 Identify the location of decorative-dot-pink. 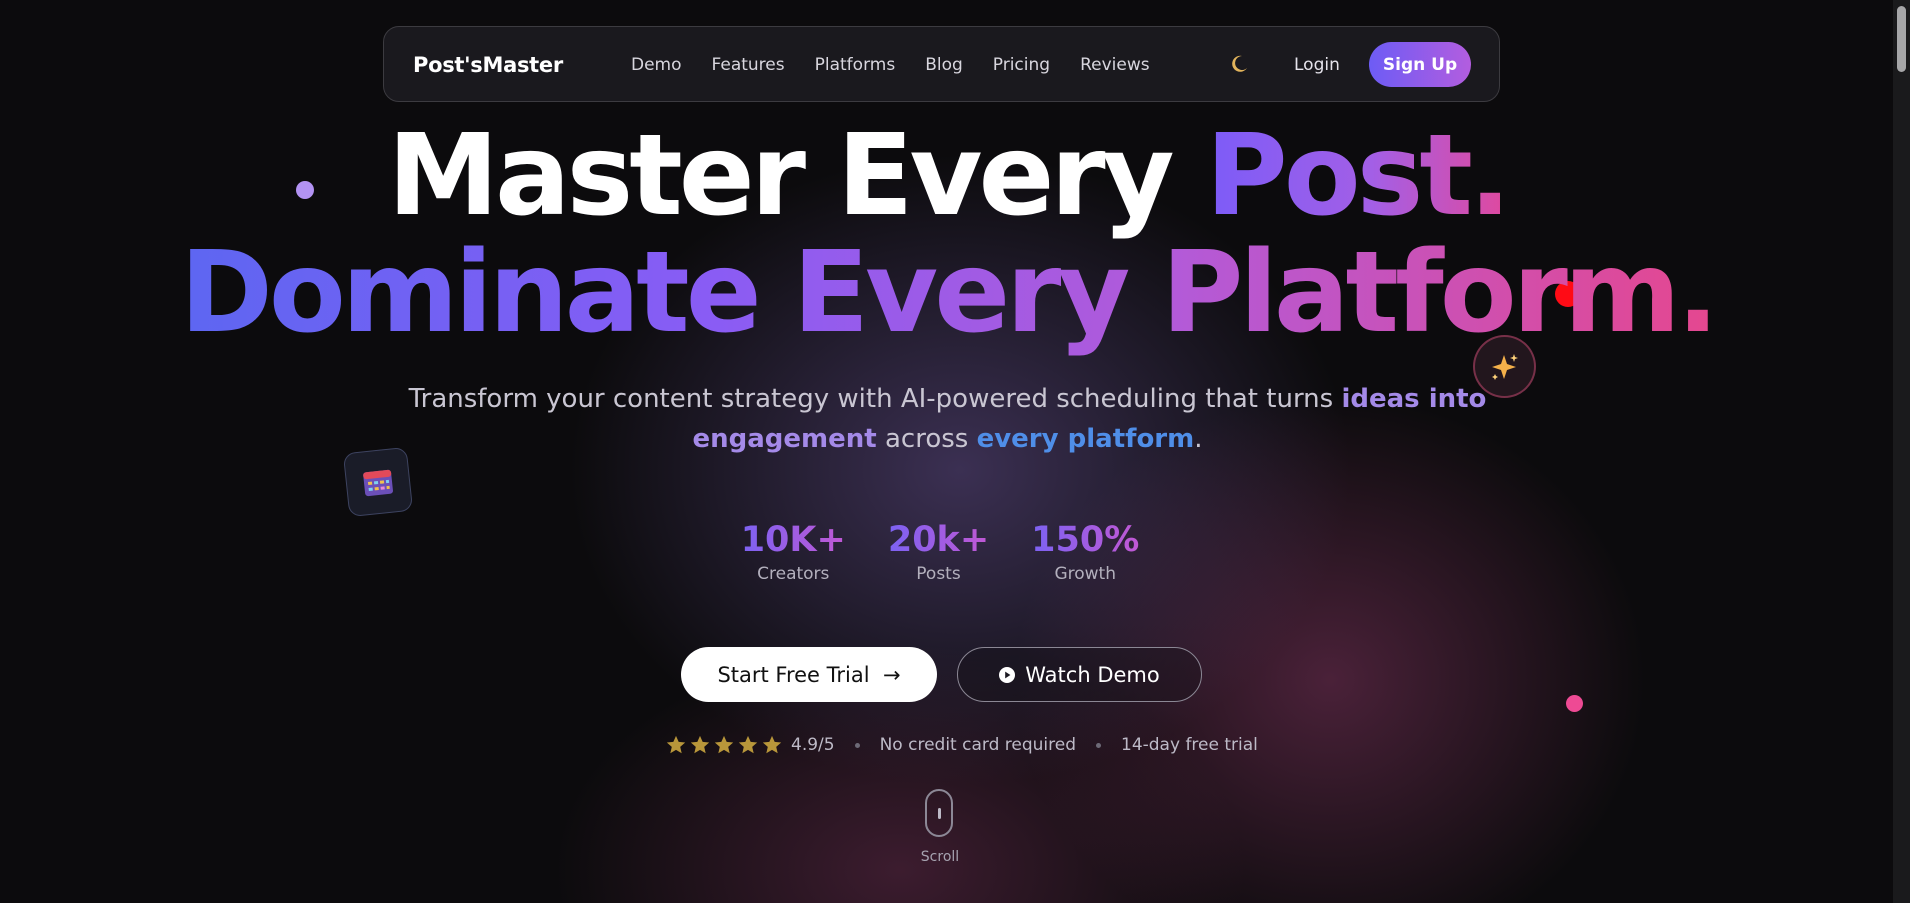
(1574, 703).